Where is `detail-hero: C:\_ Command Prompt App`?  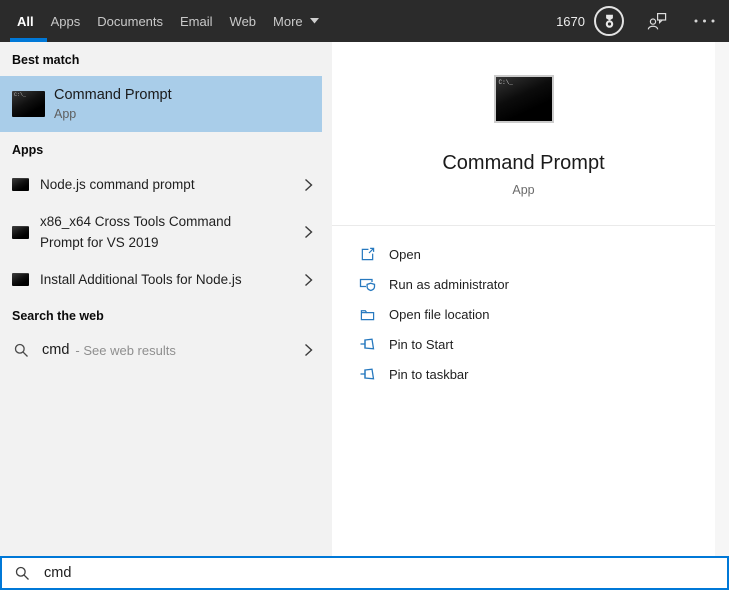
detail-hero: C:\_ Command Prompt App is located at coordinates (523, 119).